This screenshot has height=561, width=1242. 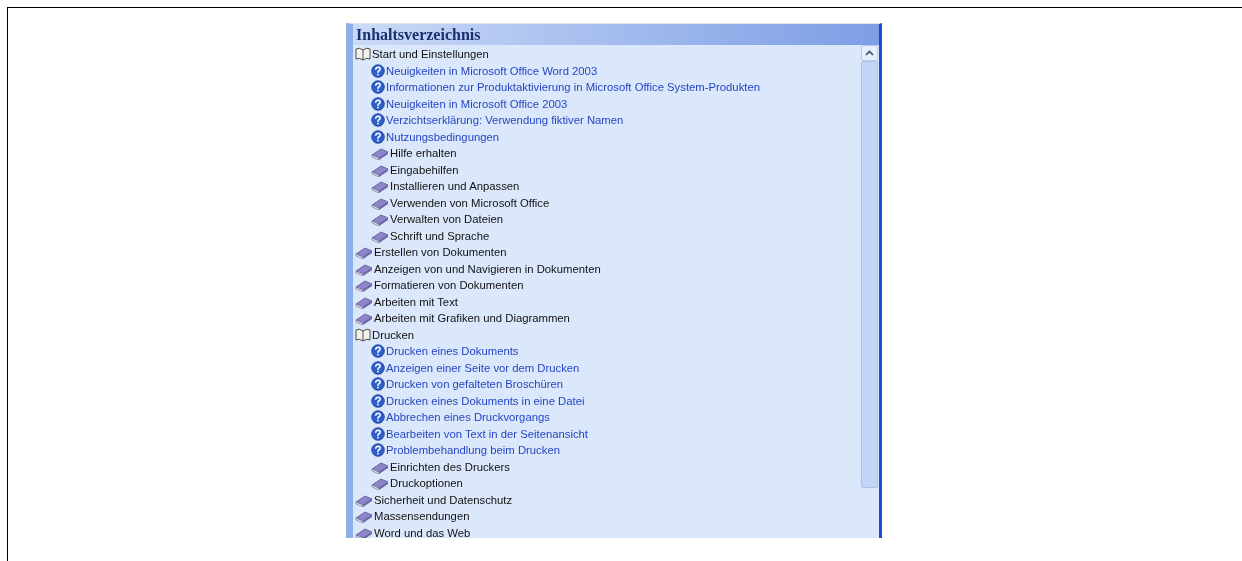 I want to click on book-item: Arbeiten mit Grafiken und Diagrammen, so click(x=472, y=318).